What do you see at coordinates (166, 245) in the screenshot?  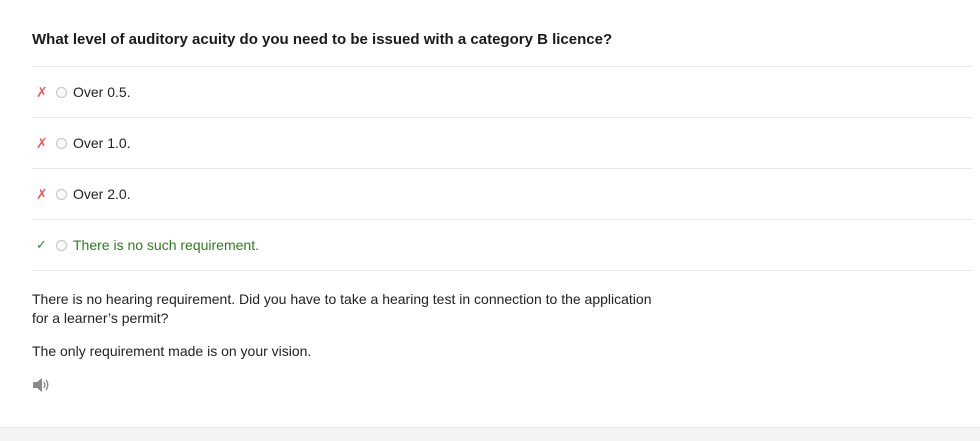 I see `option-label-correct: There is no such requirement.` at bounding box center [166, 245].